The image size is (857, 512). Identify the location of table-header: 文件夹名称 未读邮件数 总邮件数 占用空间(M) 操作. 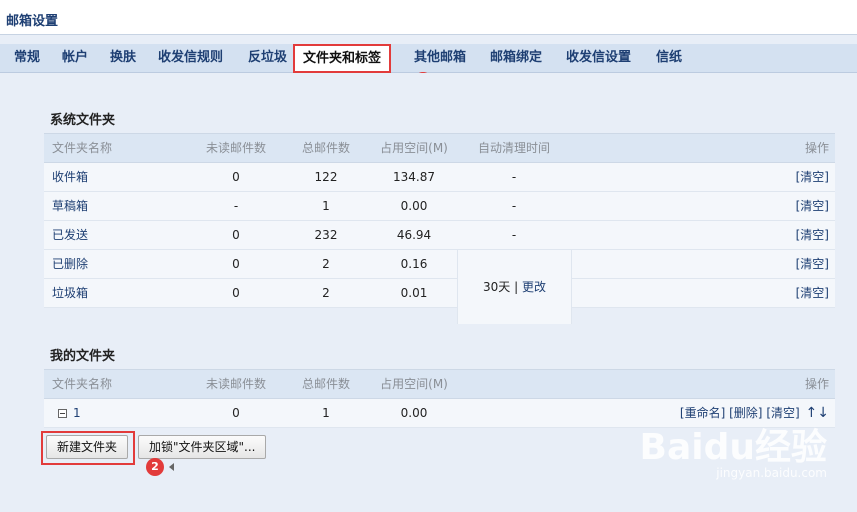
(439, 384).